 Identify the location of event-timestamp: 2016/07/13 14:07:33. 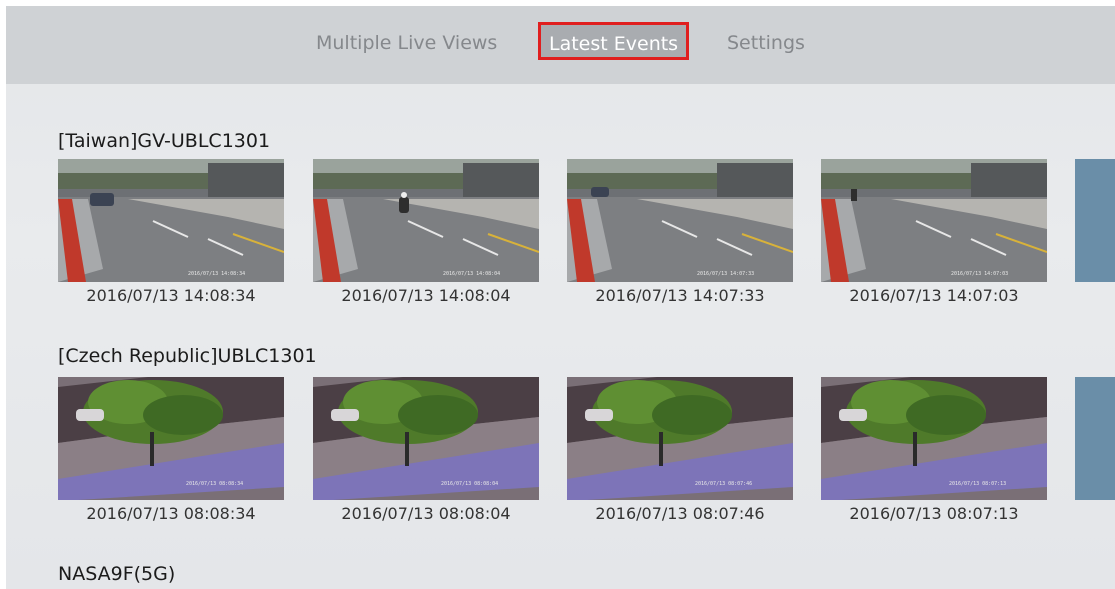
(680, 295).